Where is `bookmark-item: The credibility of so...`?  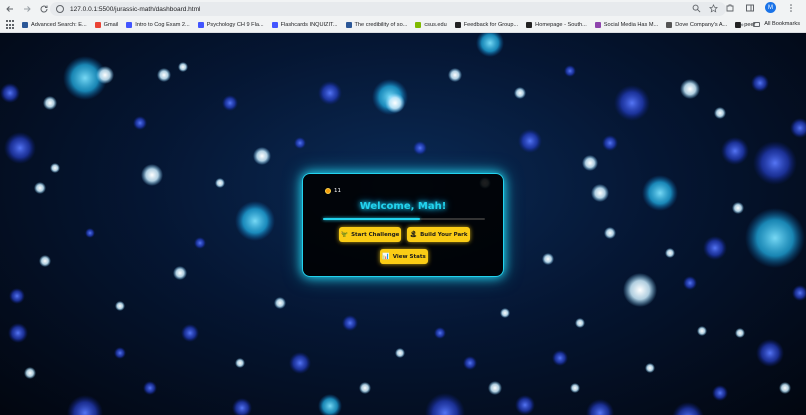 bookmark-item: The credibility of so... is located at coordinates (376, 25).